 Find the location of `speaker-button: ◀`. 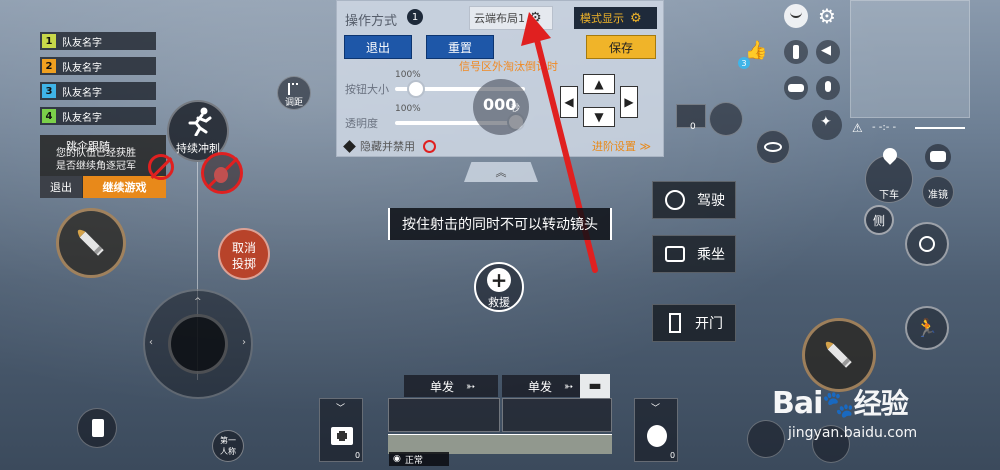

speaker-button: ◀ is located at coordinates (828, 52).